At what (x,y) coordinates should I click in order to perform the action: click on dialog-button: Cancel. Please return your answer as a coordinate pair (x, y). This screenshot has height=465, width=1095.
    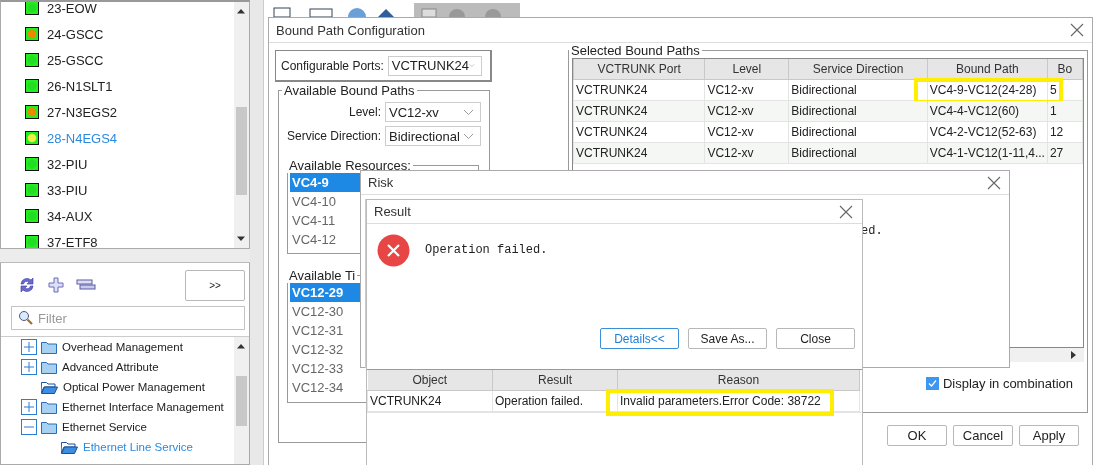
    Looking at the image, I should click on (983, 435).